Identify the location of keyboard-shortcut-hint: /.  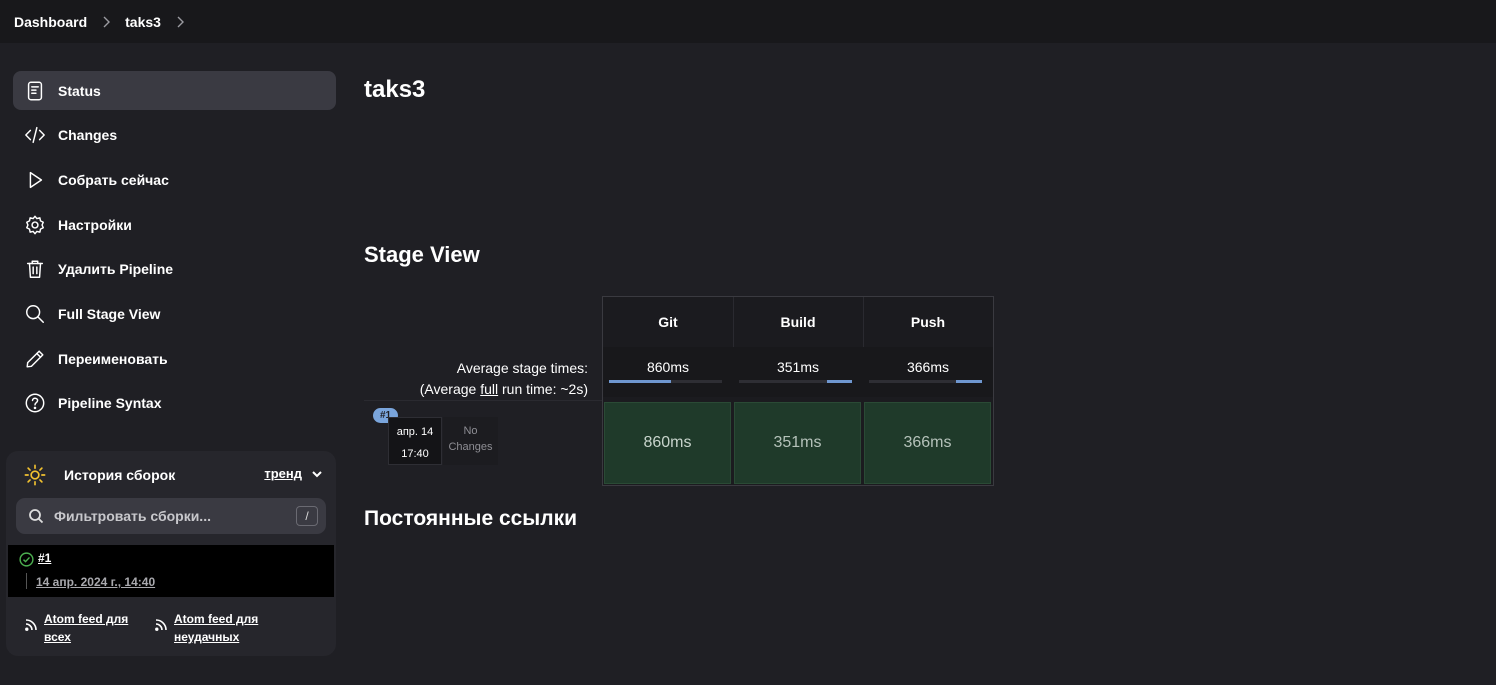
(307, 516).